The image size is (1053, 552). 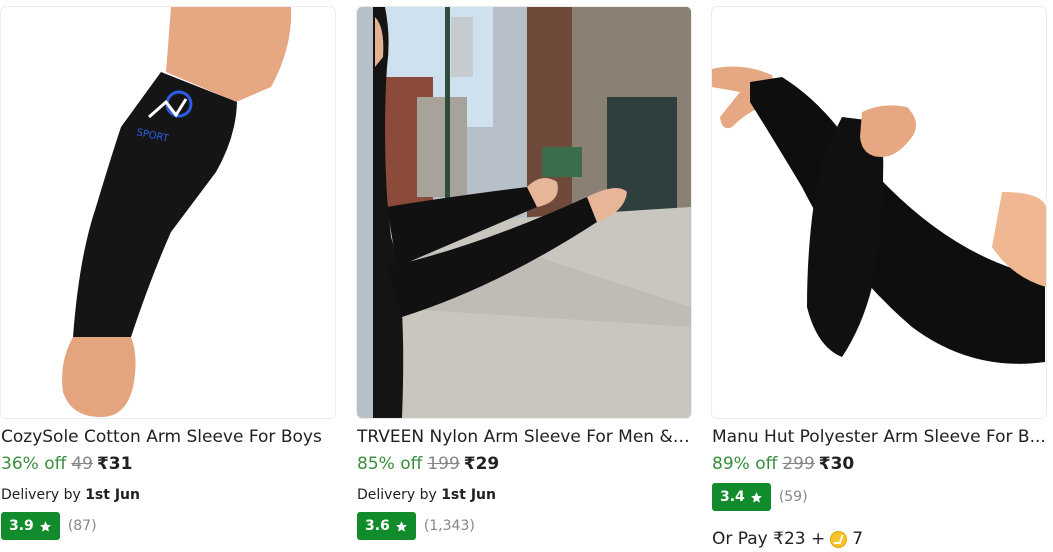 I want to click on rating-count: (87), so click(x=82, y=526).